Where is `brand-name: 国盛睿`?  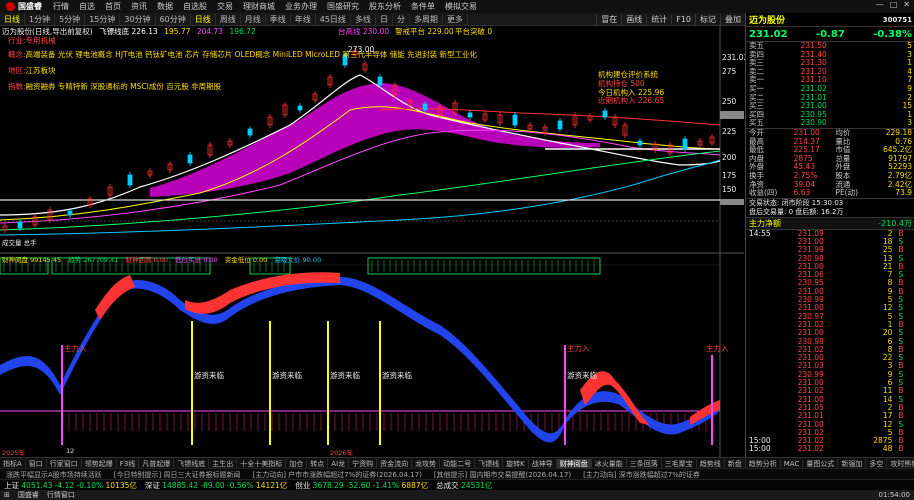 brand-name: 国盛睿 is located at coordinates (30, 6).